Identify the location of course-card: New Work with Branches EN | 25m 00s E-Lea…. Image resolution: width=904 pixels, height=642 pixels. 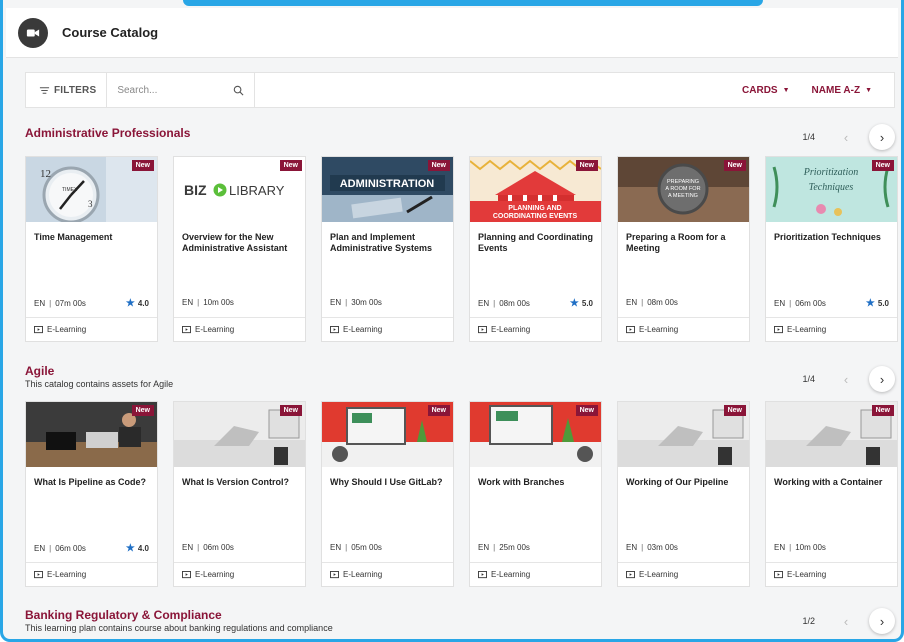
(535, 494).